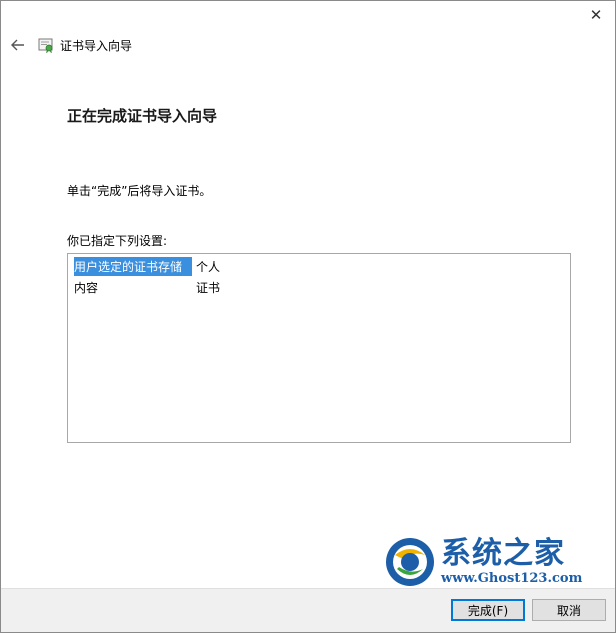 The image size is (616, 633). What do you see at coordinates (208, 267) in the screenshot?
I see `settings-row-value: 个人` at bounding box center [208, 267].